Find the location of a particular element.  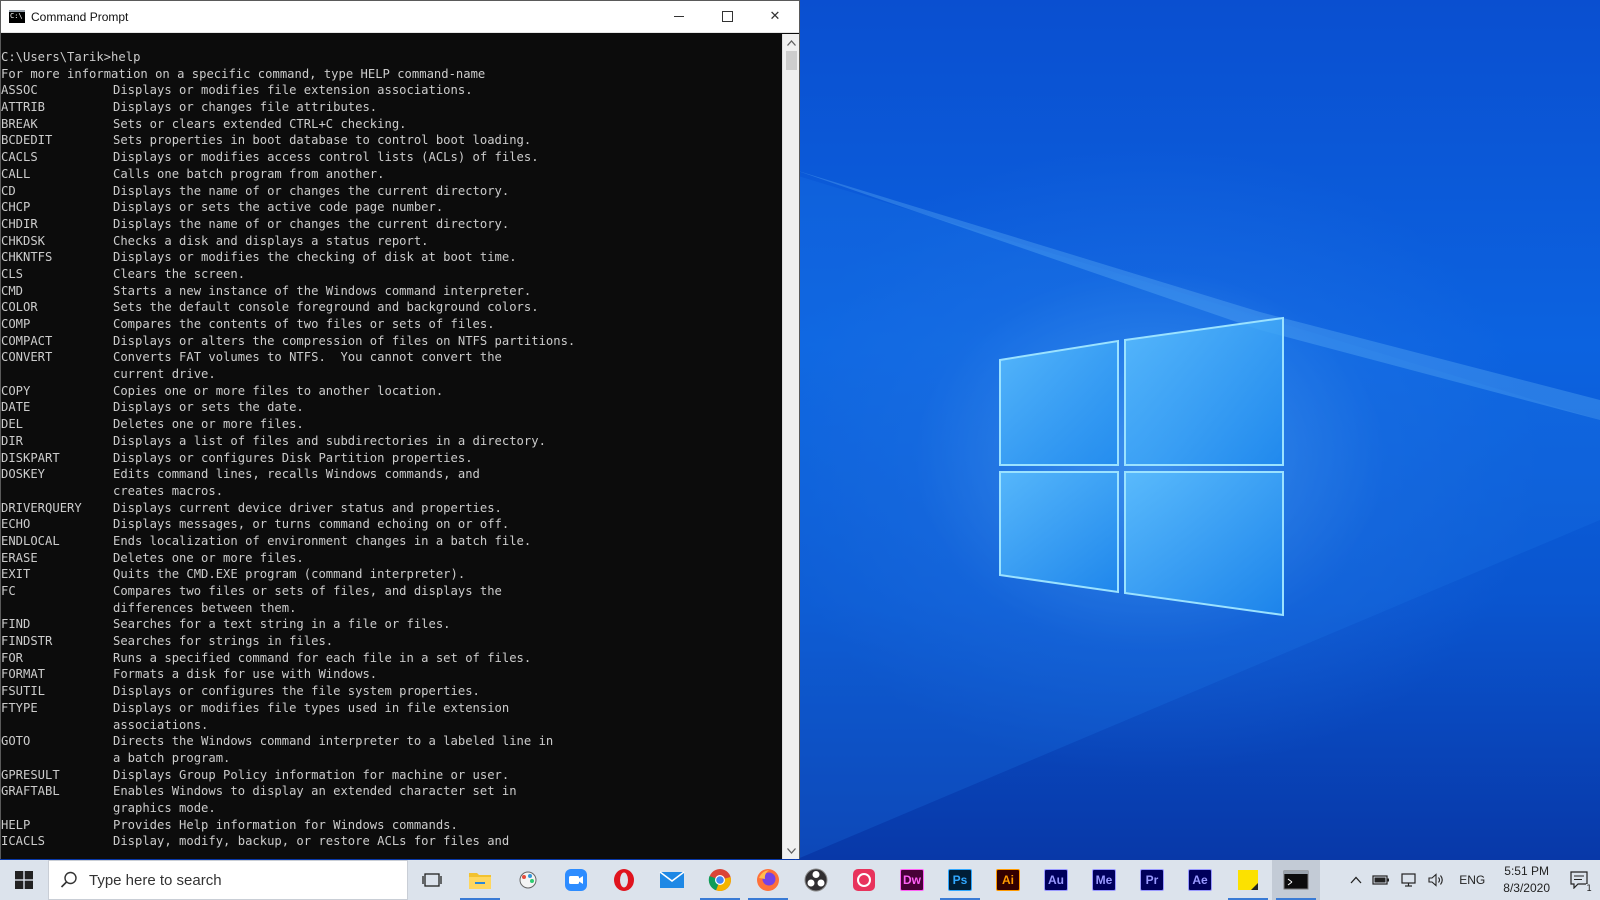

taskbar-chrome-button is located at coordinates (720, 880).